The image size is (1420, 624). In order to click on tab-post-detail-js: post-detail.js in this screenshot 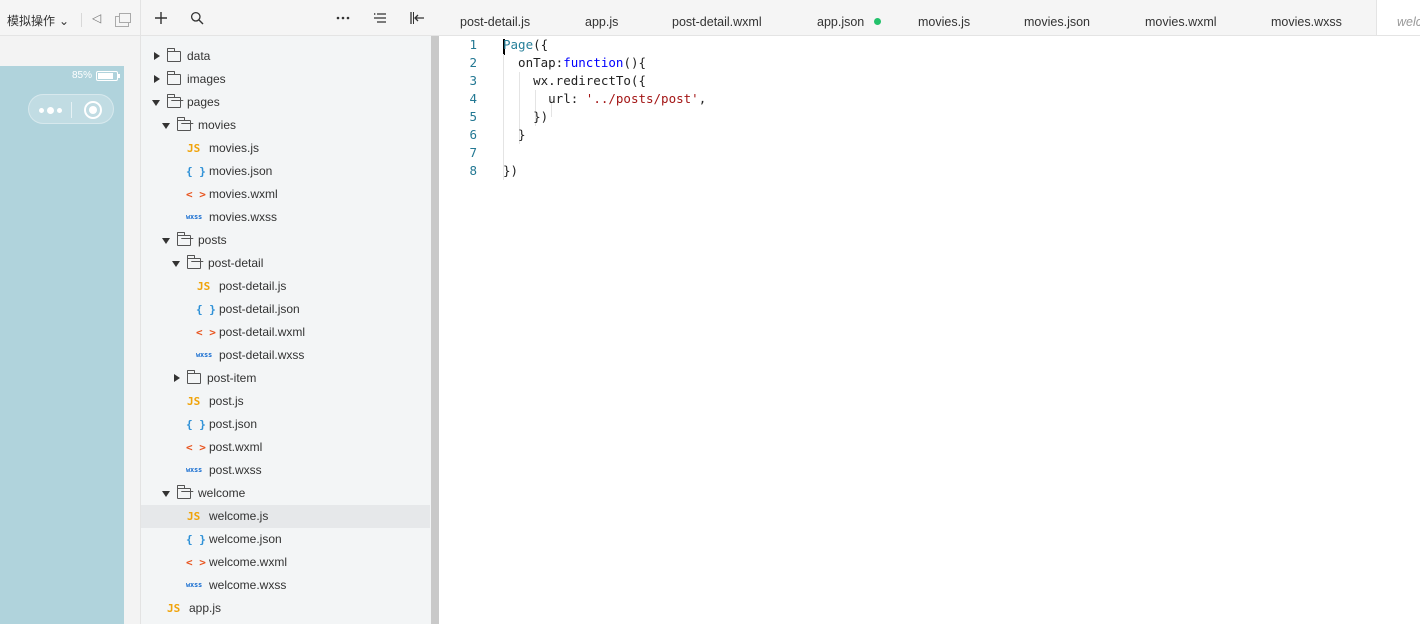, I will do `click(495, 17)`.